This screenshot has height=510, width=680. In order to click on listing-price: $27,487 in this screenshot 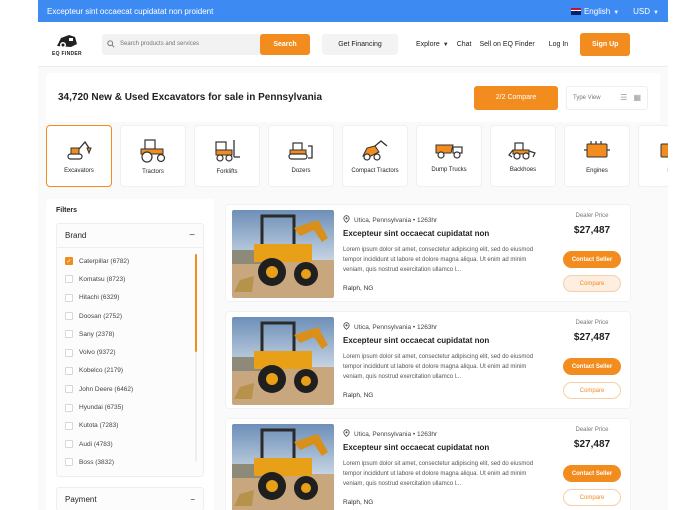, I will do `click(592, 230)`.